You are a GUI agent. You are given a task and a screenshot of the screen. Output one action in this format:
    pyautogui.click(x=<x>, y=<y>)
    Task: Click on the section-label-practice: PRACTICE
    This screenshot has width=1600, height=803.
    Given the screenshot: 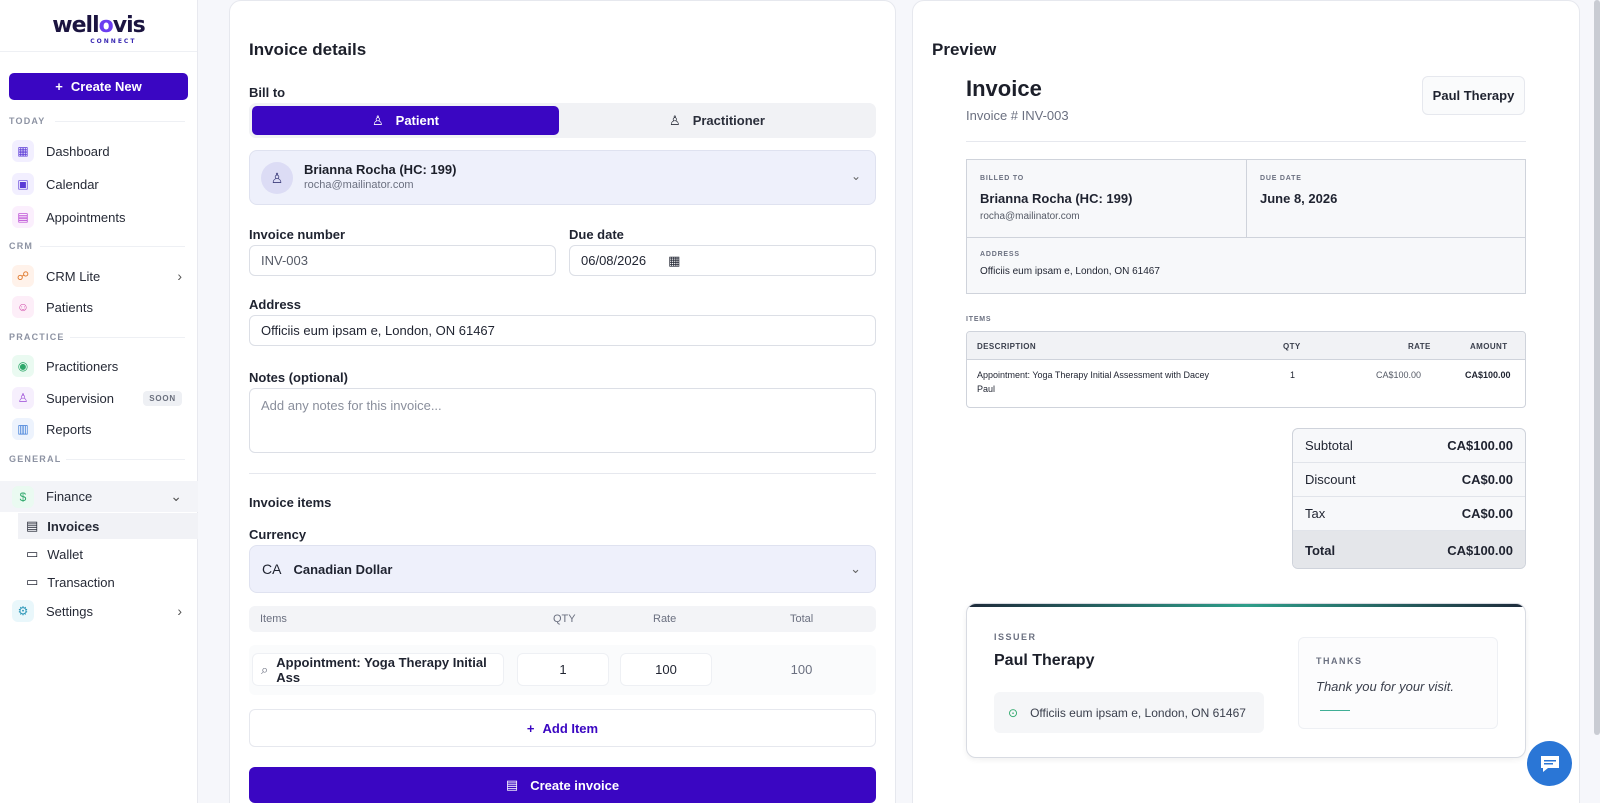 What is the action you would take?
    pyautogui.click(x=37, y=337)
    